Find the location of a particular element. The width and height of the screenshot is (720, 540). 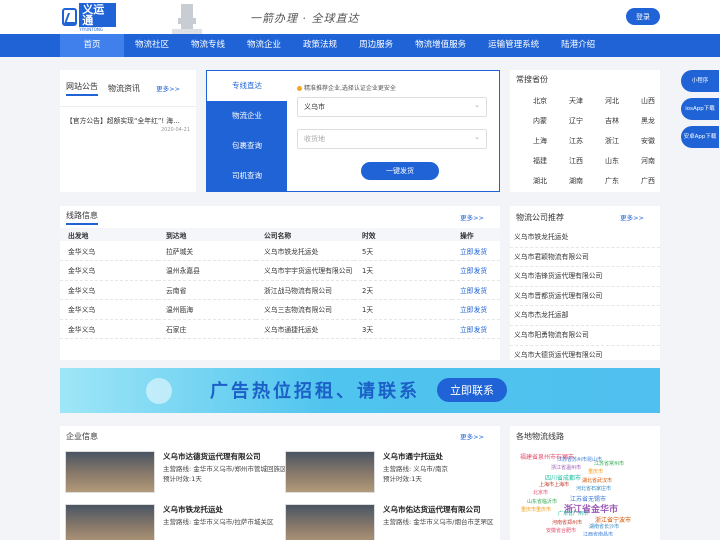

line-company: 义乌三志物流有限公司 is located at coordinates (305, 309).